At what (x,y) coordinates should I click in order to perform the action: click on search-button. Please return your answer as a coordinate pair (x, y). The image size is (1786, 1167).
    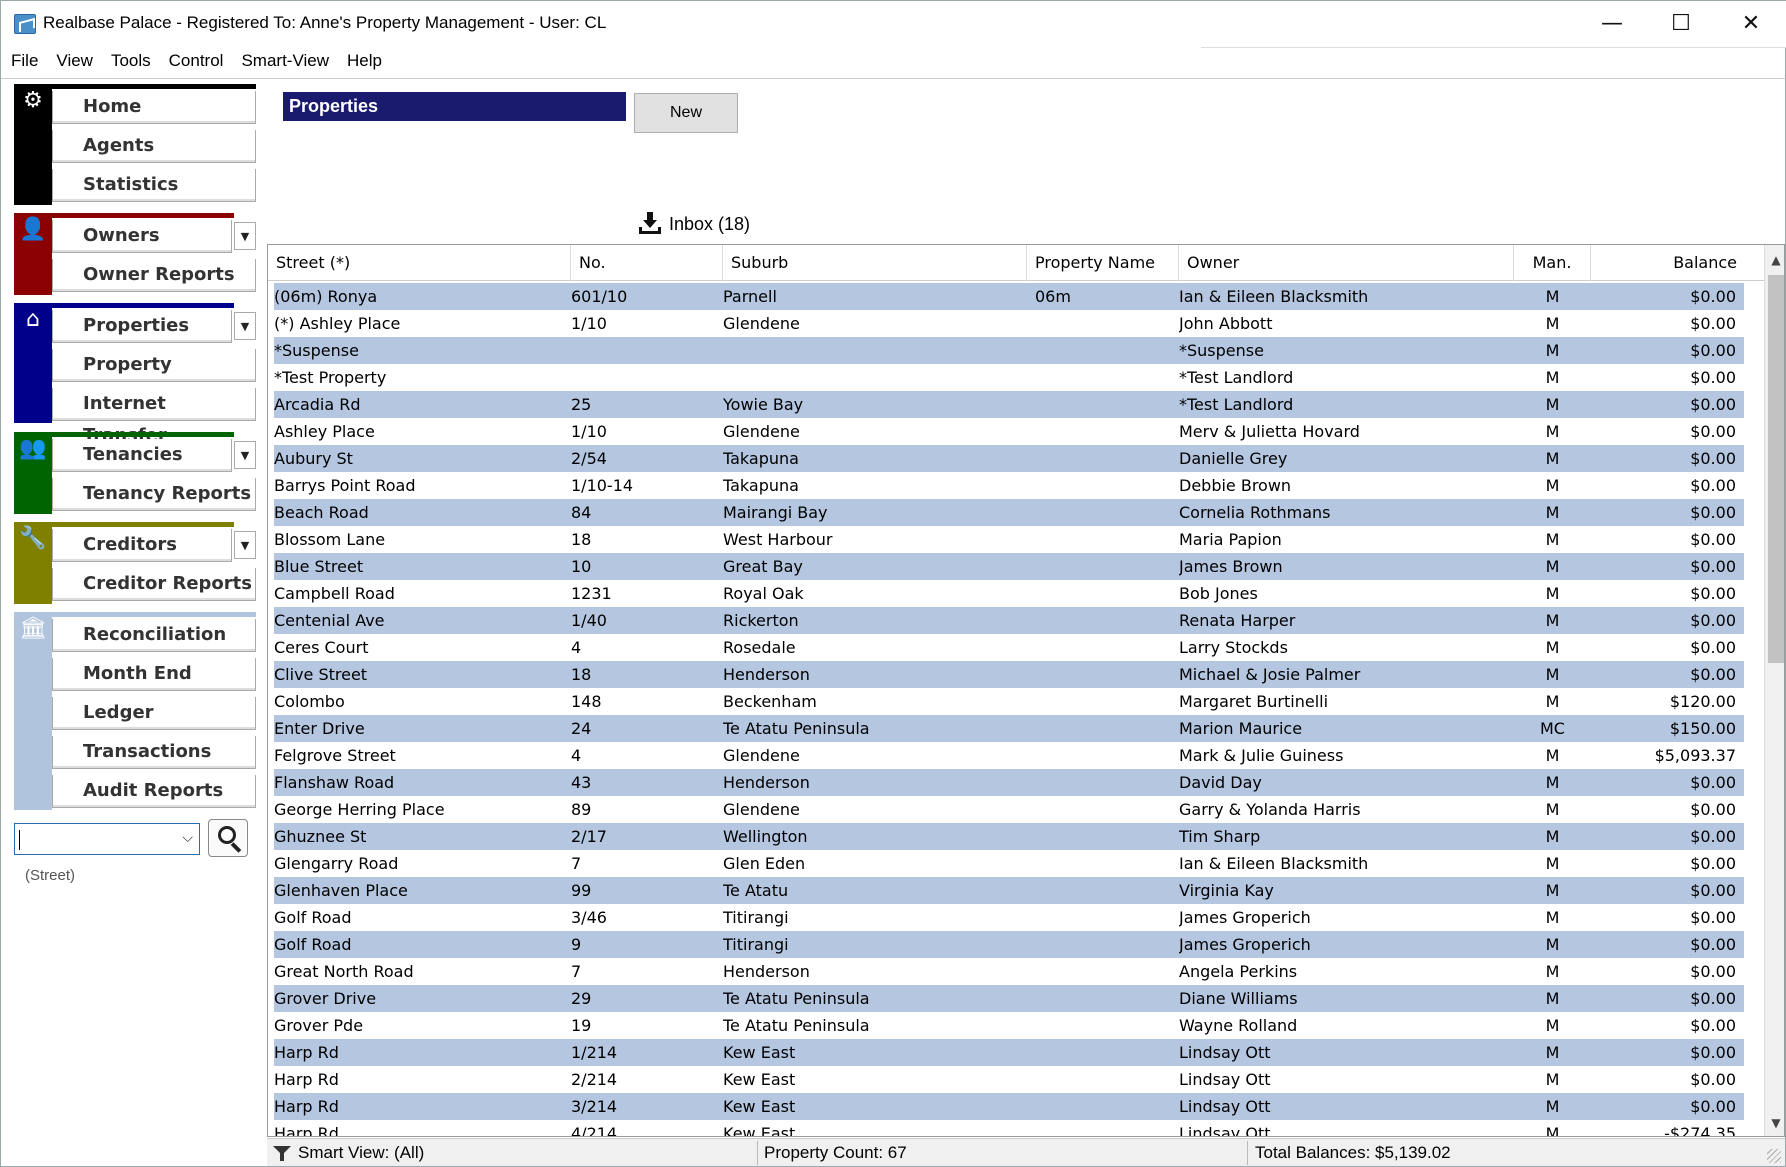
    Looking at the image, I should click on (228, 838).